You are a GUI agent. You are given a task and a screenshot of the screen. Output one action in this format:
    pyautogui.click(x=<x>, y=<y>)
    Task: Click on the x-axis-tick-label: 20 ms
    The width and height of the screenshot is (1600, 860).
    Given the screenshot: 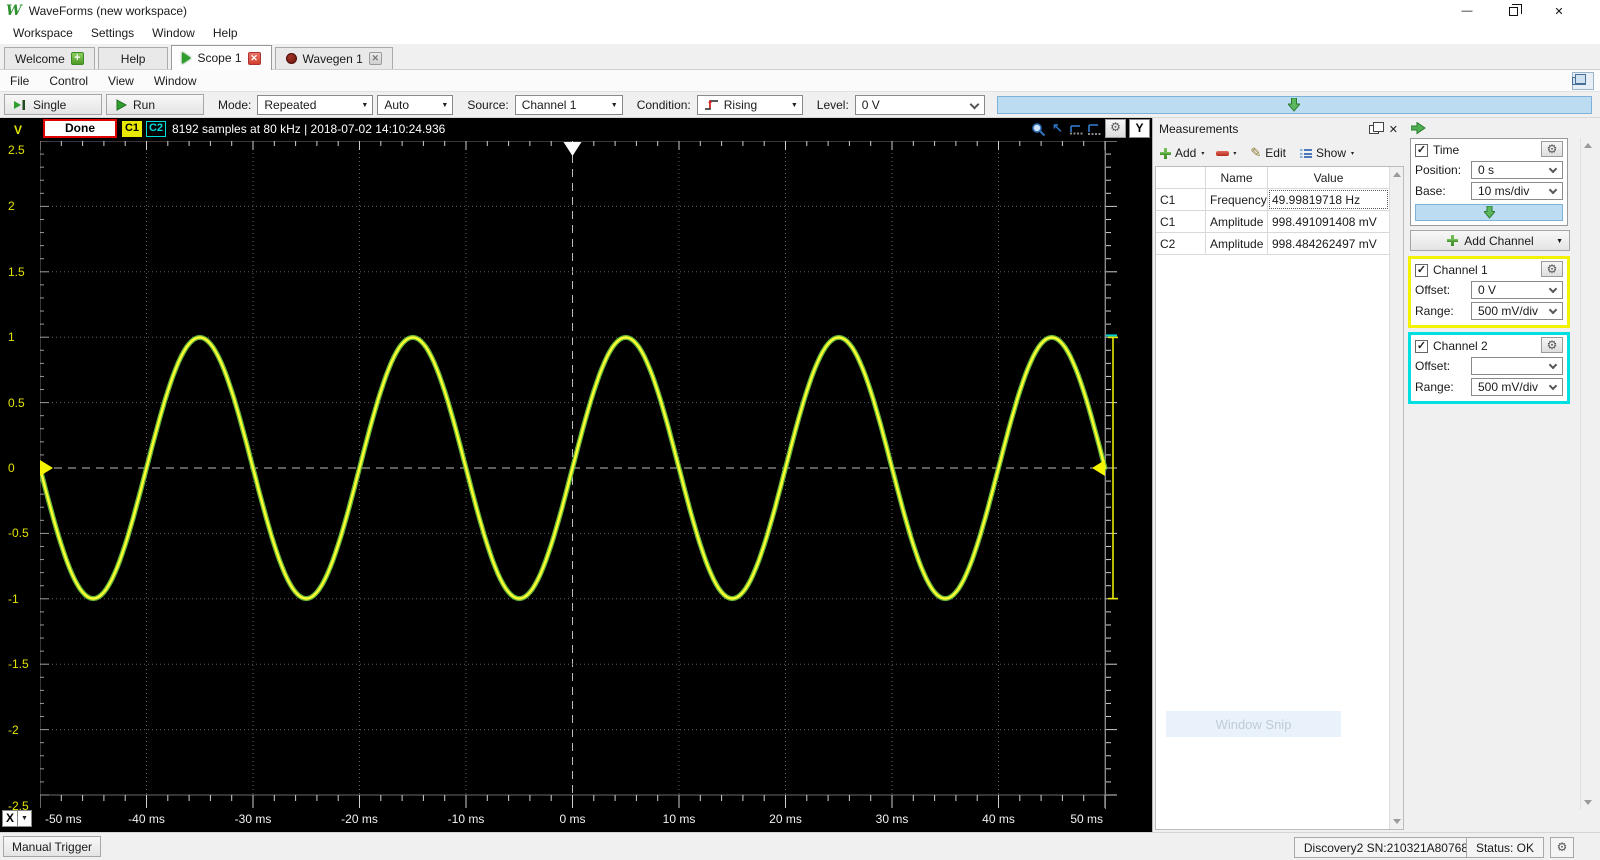 What is the action you would take?
    pyautogui.click(x=785, y=819)
    